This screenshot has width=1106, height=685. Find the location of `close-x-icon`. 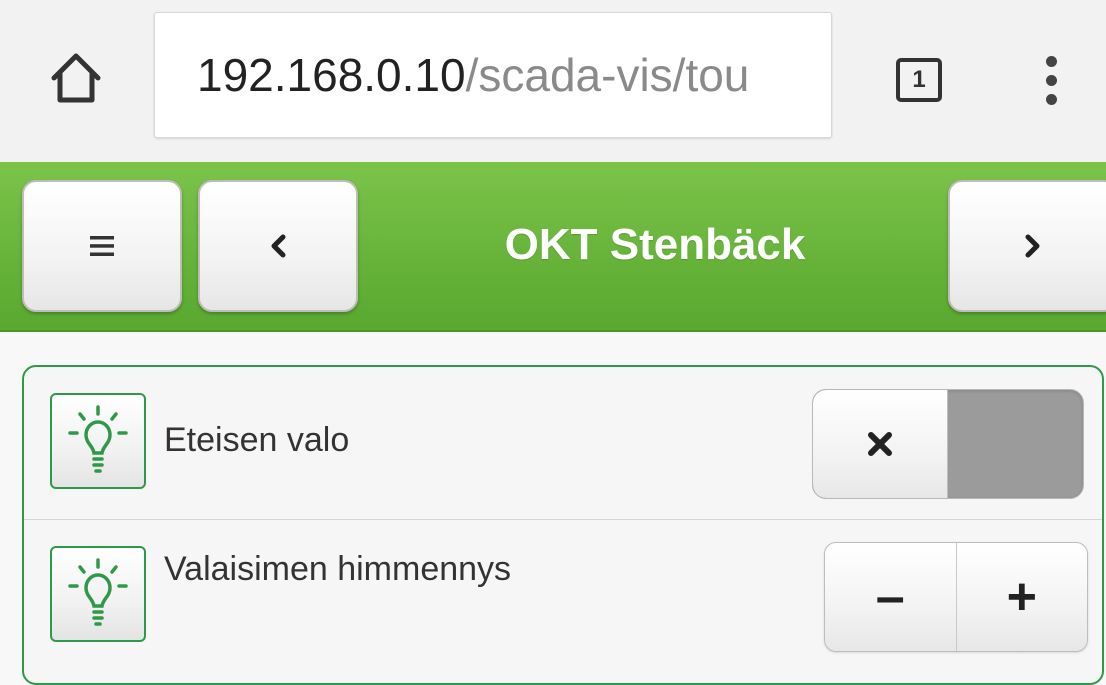

close-x-icon is located at coordinates (880, 444).